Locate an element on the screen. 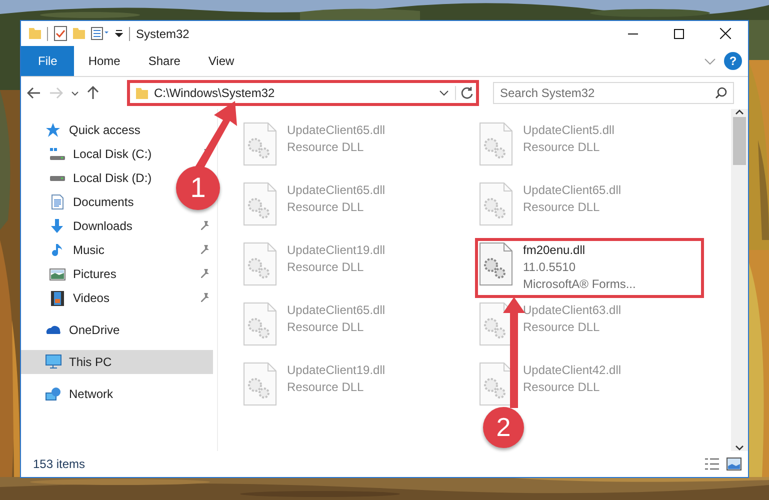 Image resolution: width=769 pixels, height=500 pixels. close-icon is located at coordinates (725, 33).